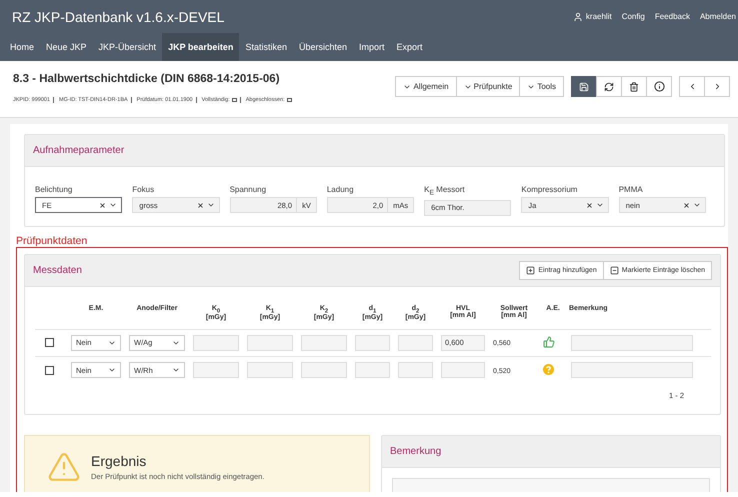 This screenshot has height=497, width=738. I want to click on dropdown-button: Tools, so click(541, 86).